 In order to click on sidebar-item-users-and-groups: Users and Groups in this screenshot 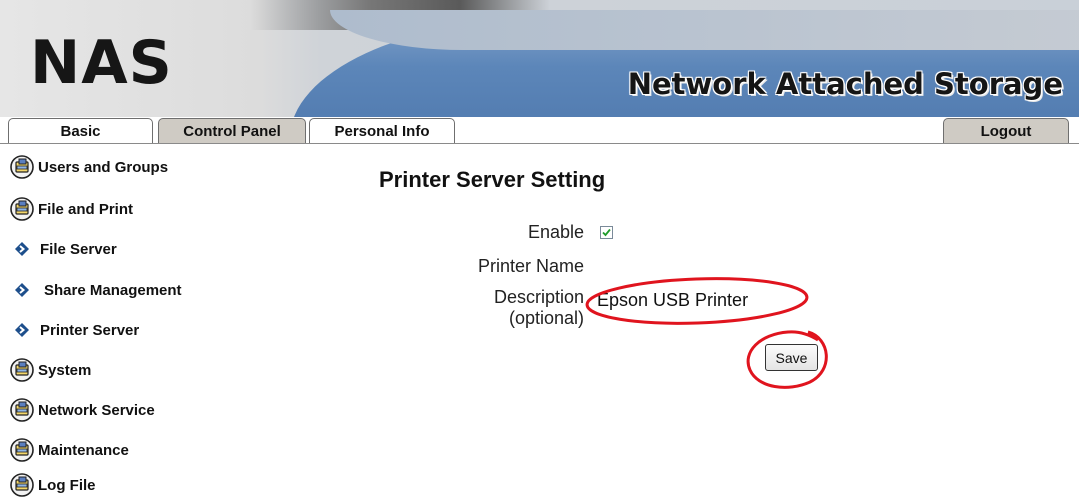, I will do `click(89, 167)`.